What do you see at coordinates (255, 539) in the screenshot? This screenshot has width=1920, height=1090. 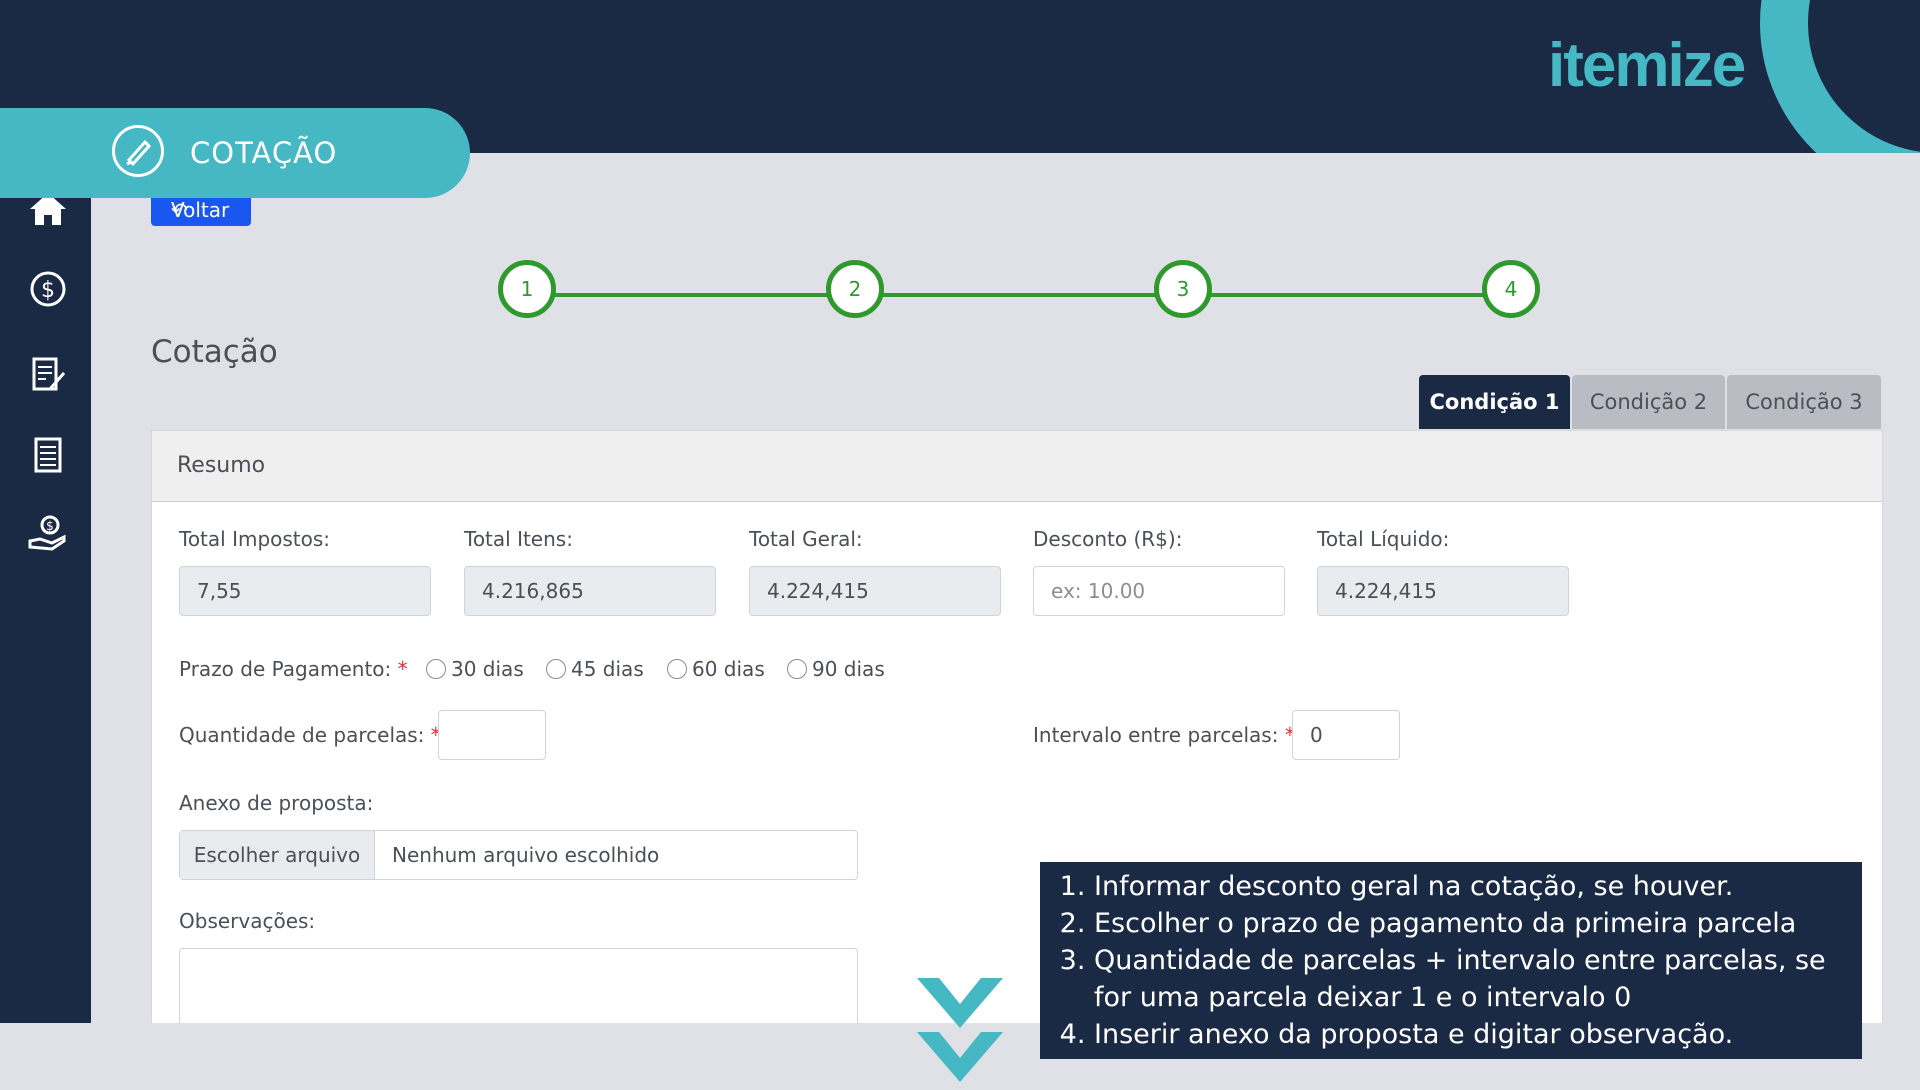 I see `total-impostos-label: Total Impostos:` at bounding box center [255, 539].